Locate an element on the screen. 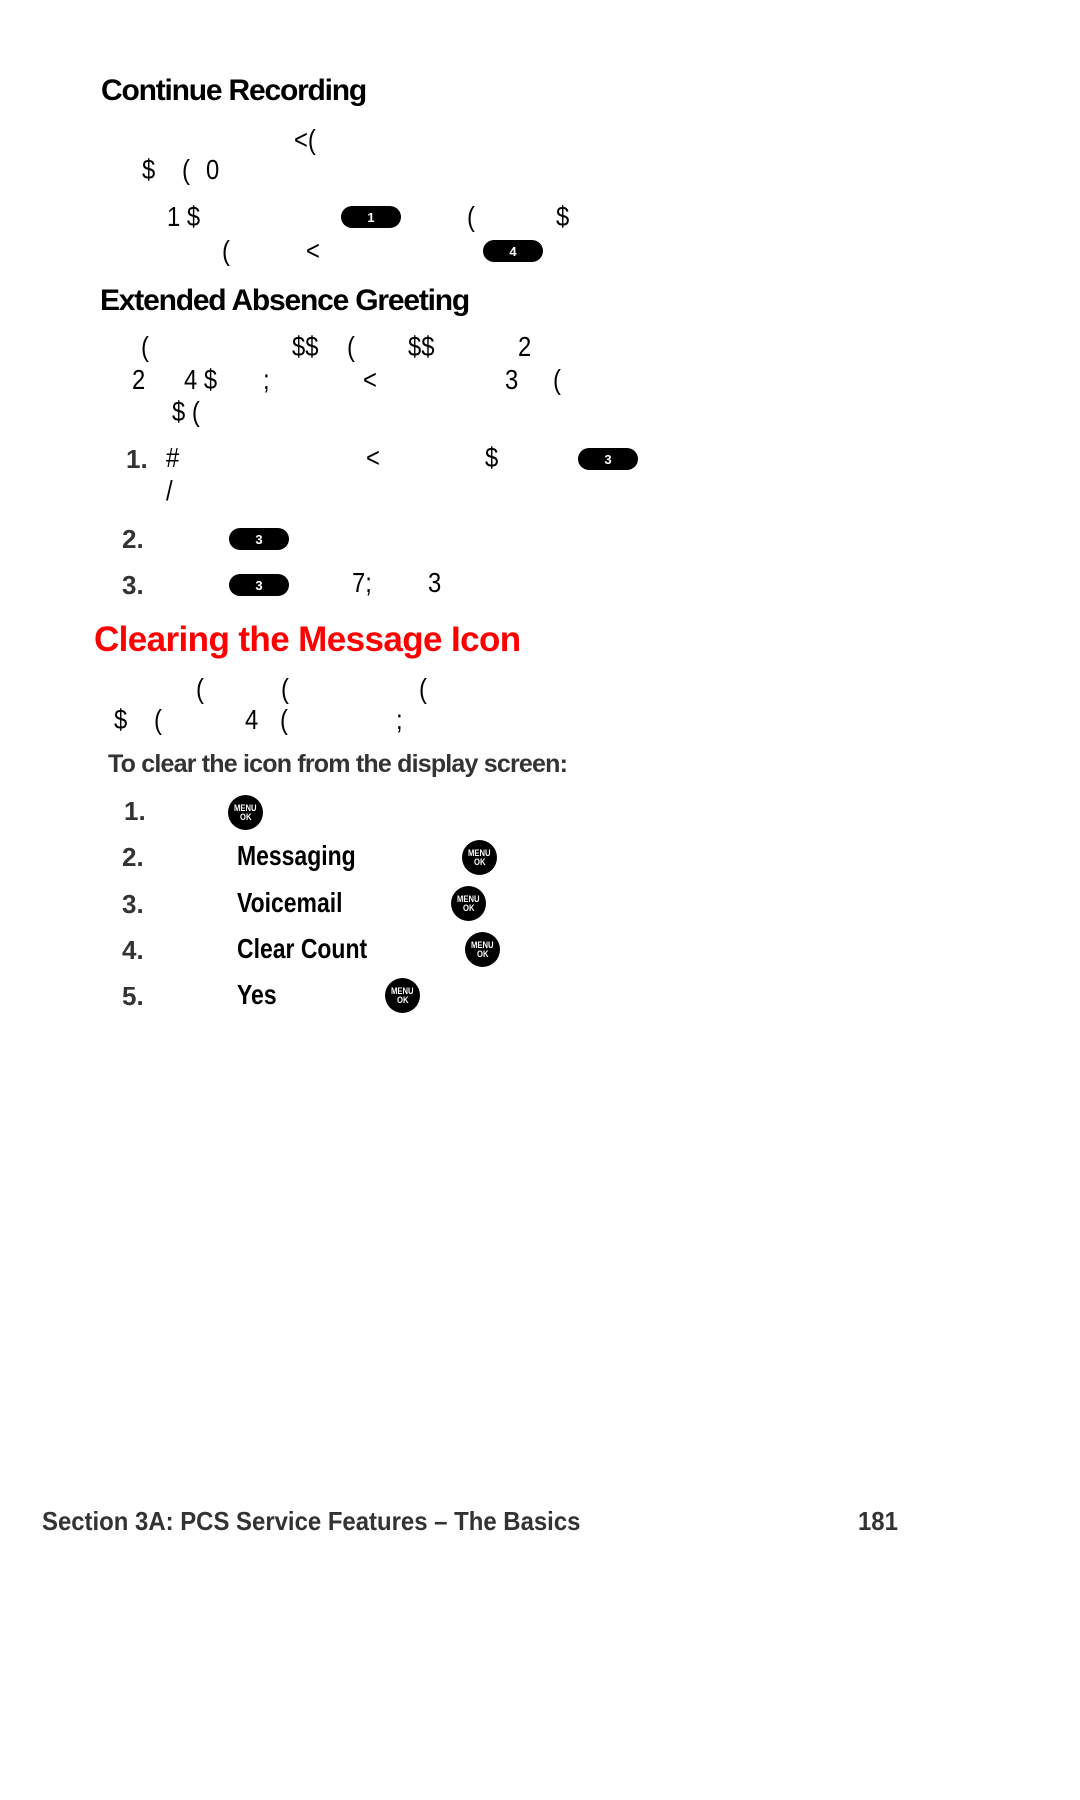 This screenshot has width=1080, height=1800. body-glyph: 4 is located at coordinates (252, 719).